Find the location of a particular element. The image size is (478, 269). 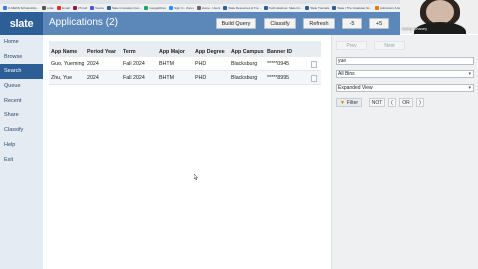

build-query-button: Build Query is located at coordinates (236, 23).